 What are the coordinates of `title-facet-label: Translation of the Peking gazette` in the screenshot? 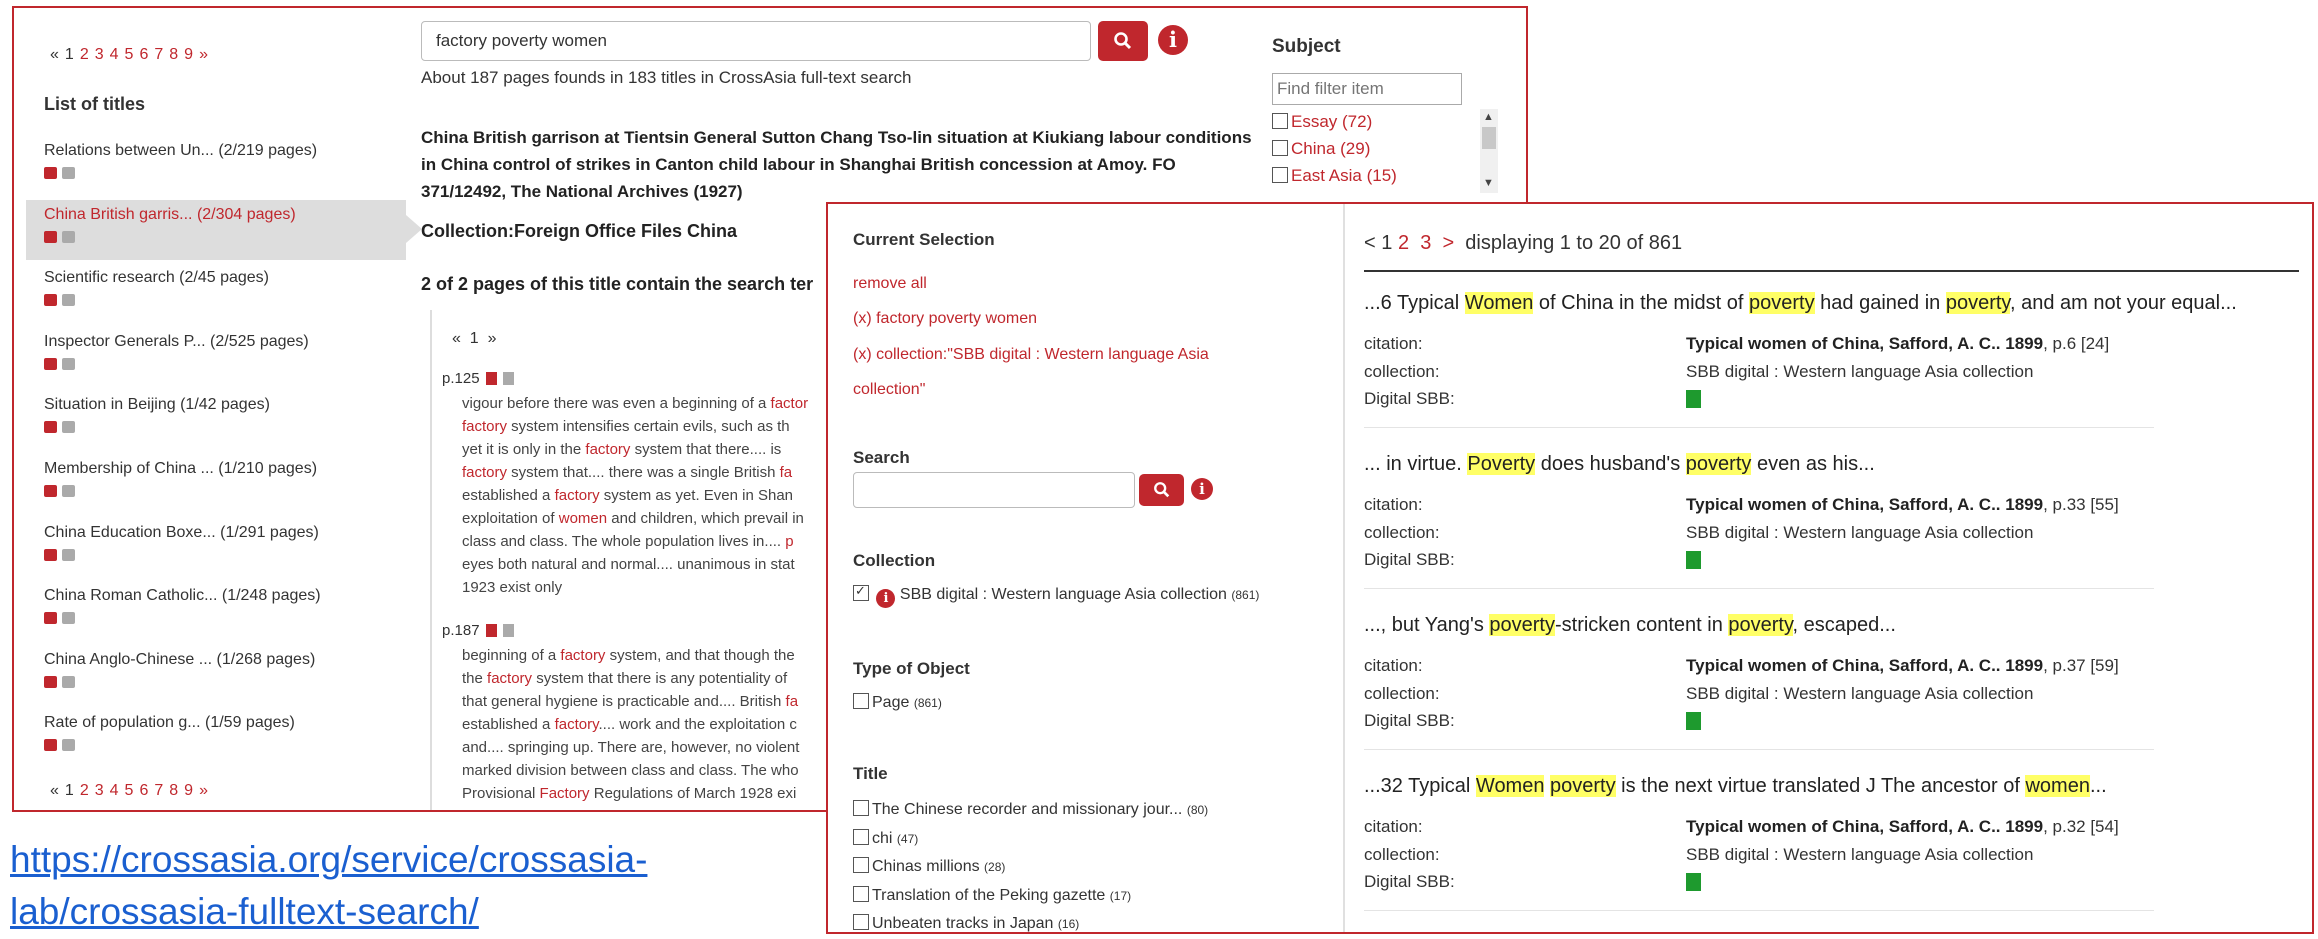 It's located at (988, 895).